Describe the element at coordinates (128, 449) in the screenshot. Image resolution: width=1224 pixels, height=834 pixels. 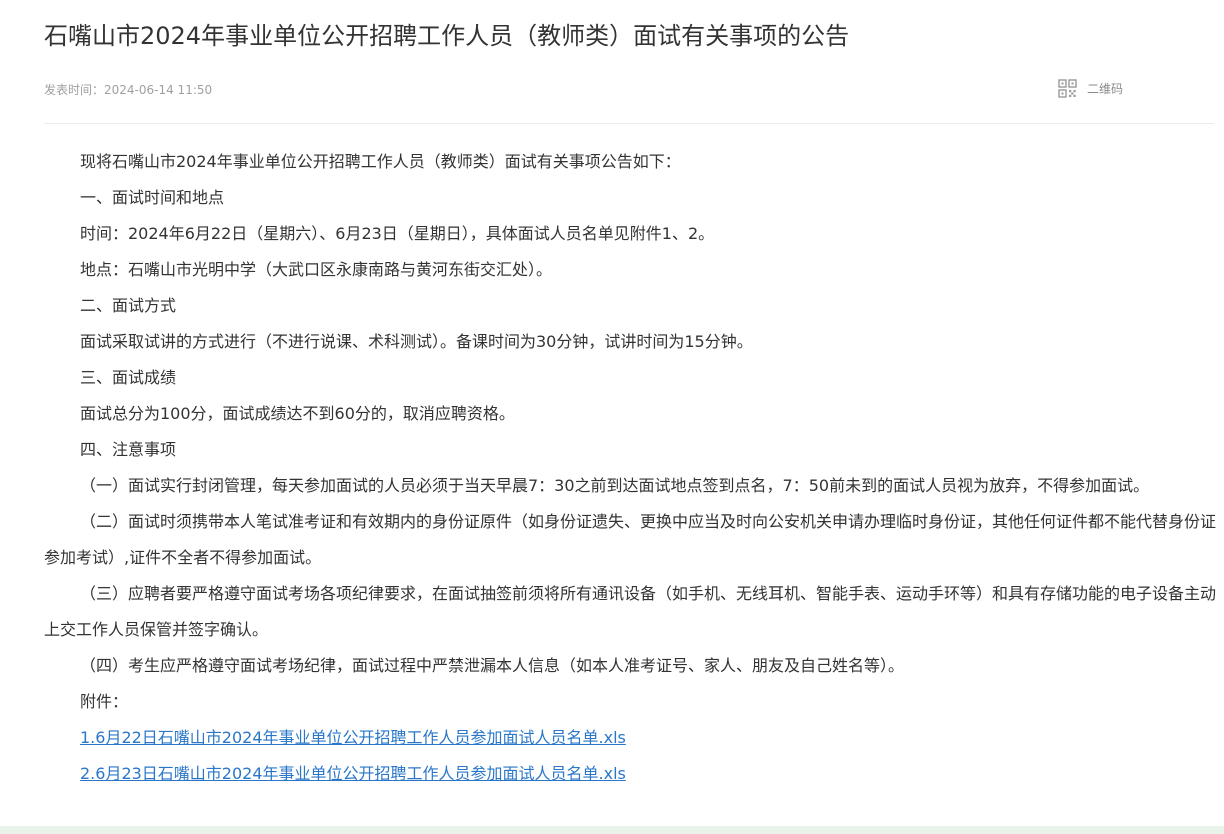
I see `section-heading-notes: 四、注意事项` at that location.